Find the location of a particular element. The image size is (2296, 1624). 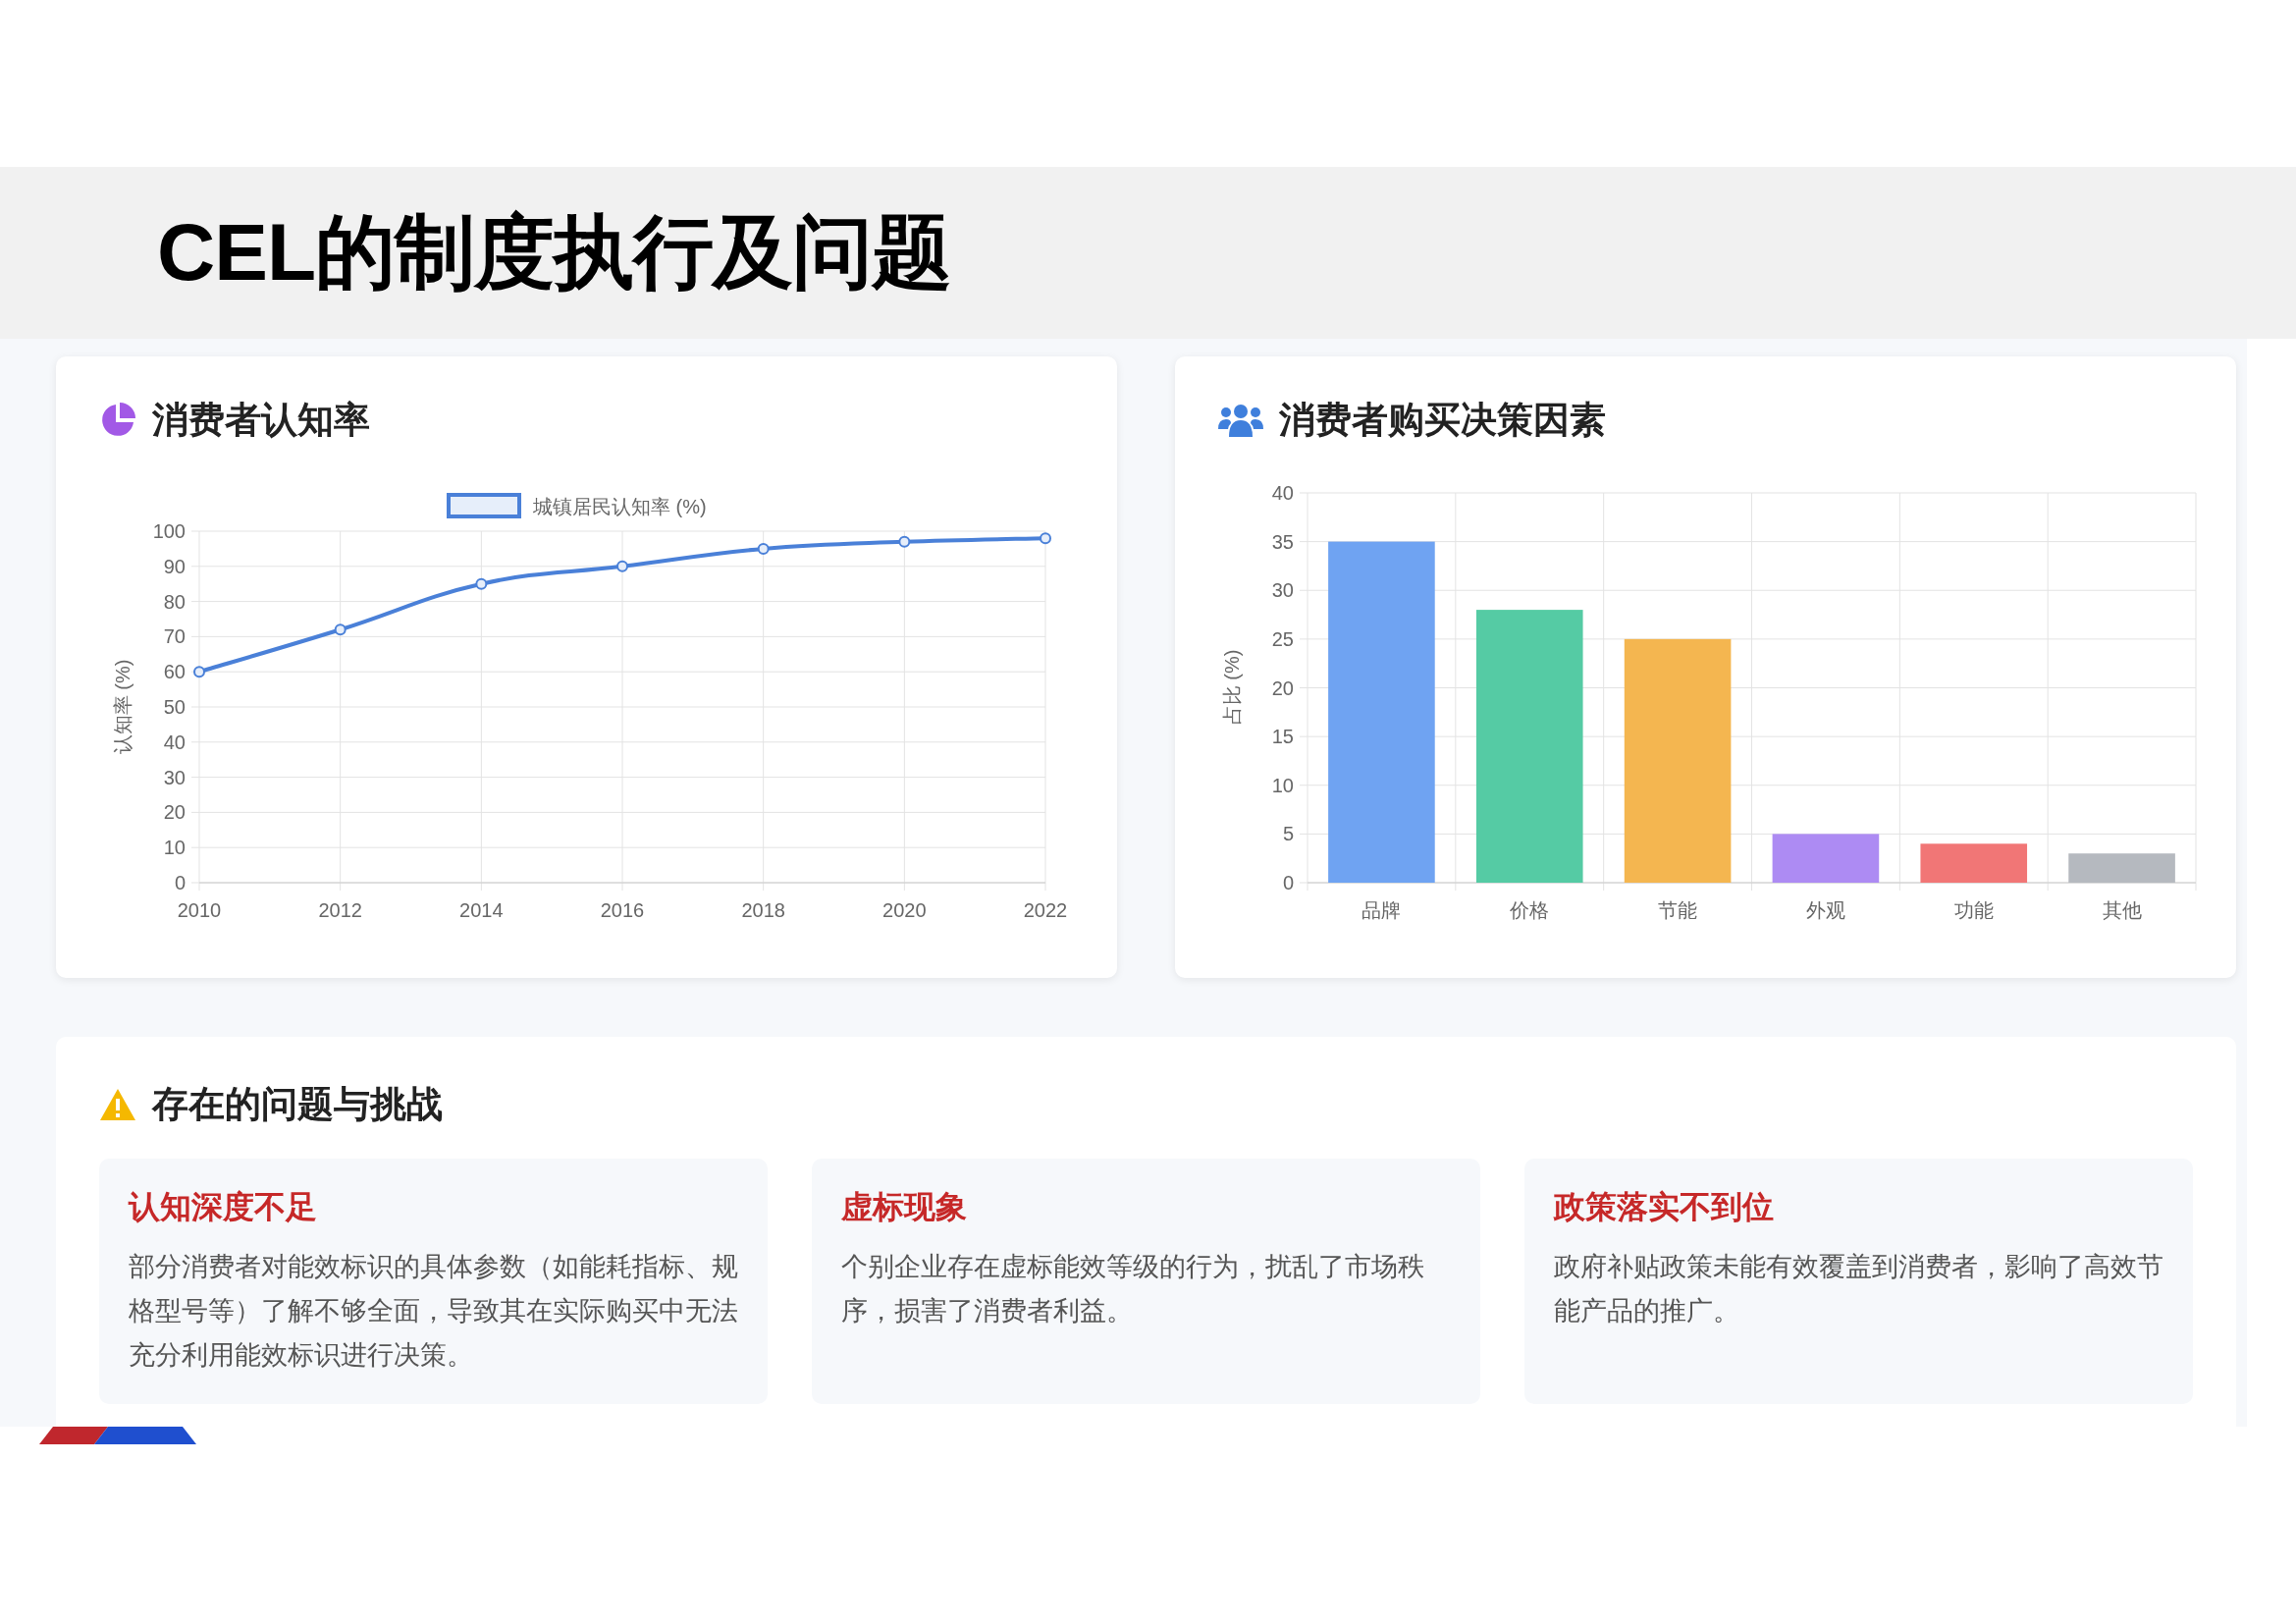

axis-tick-label: 2018 is located at coordinates (763, 910).